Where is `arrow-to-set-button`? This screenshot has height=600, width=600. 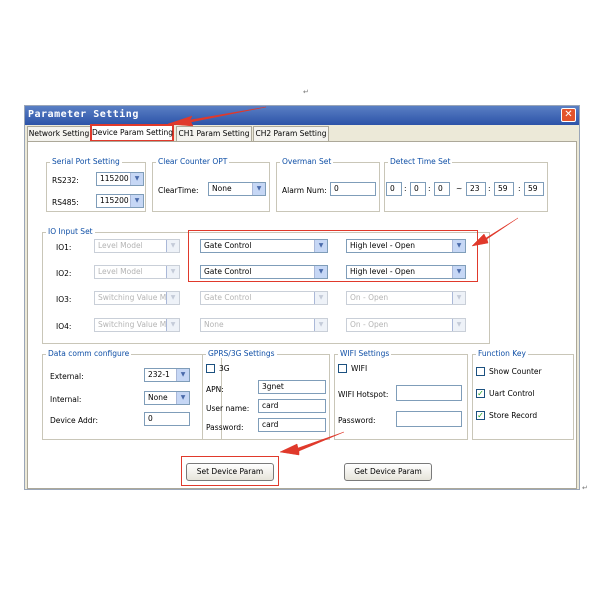 arrow-to-set-button is located at coordinates (312, 443).